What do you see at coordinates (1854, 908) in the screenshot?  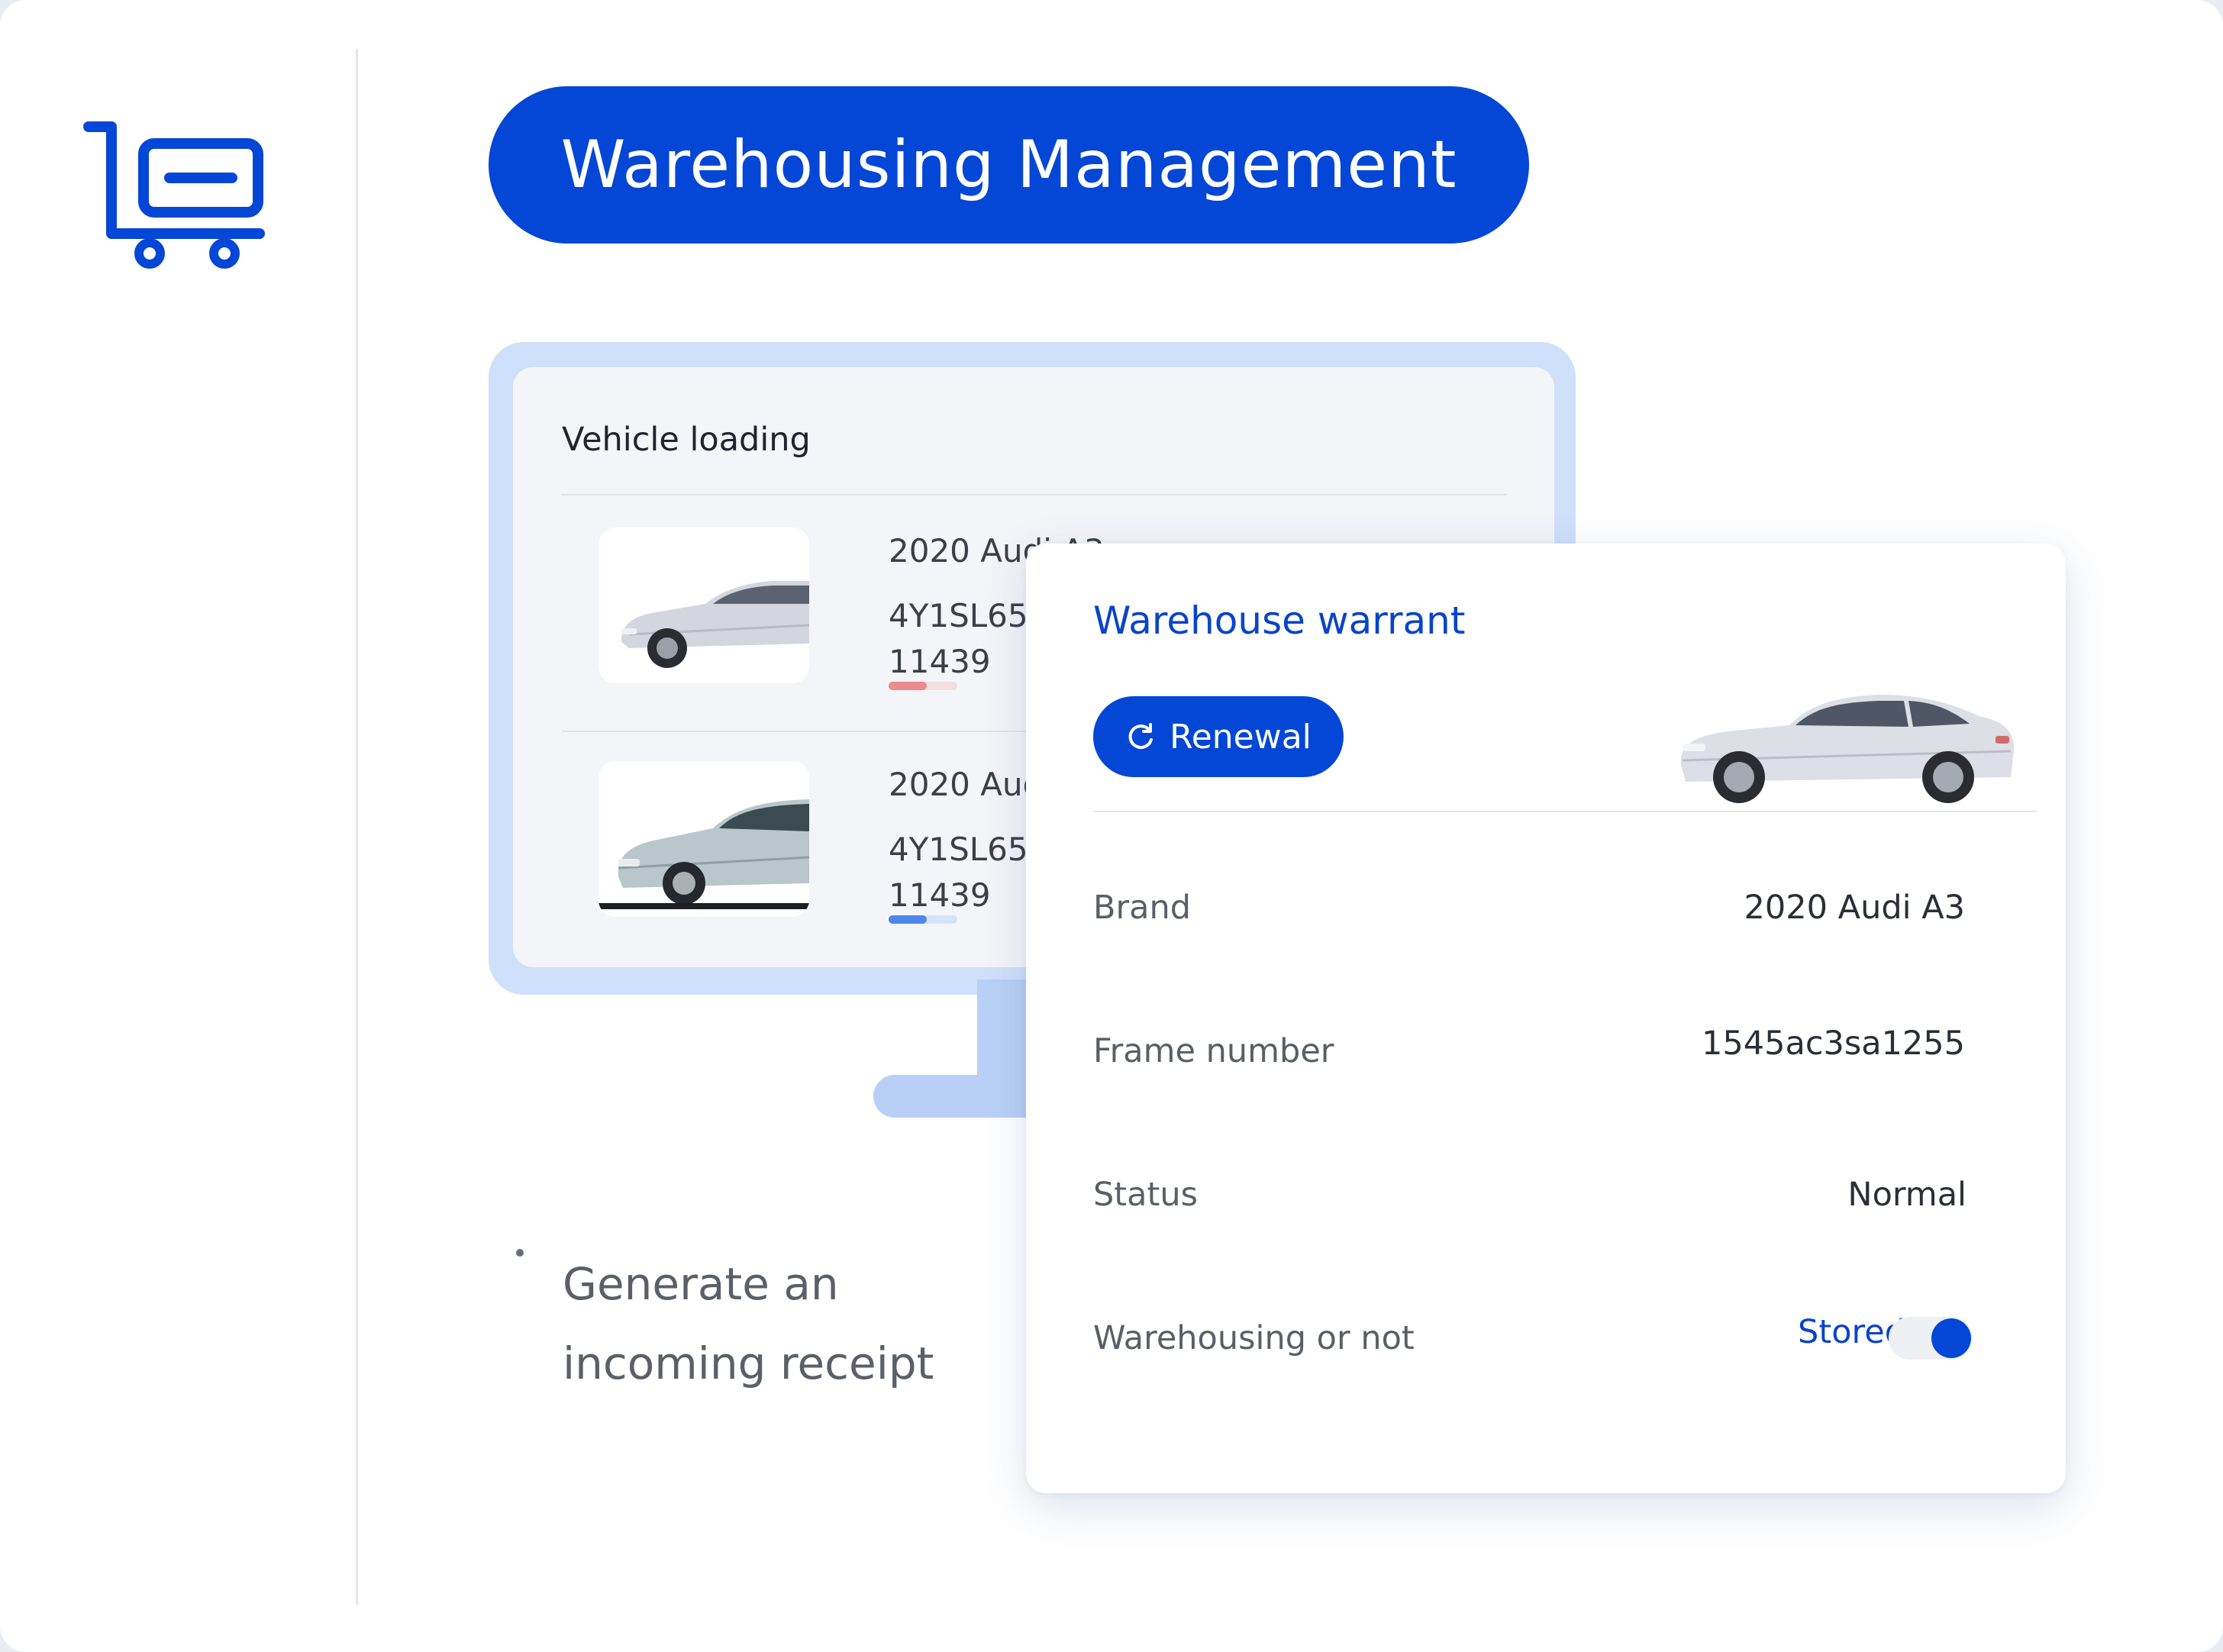 I see `brand-value: 2020 Audi A3` at bounding box center [1854, 908].